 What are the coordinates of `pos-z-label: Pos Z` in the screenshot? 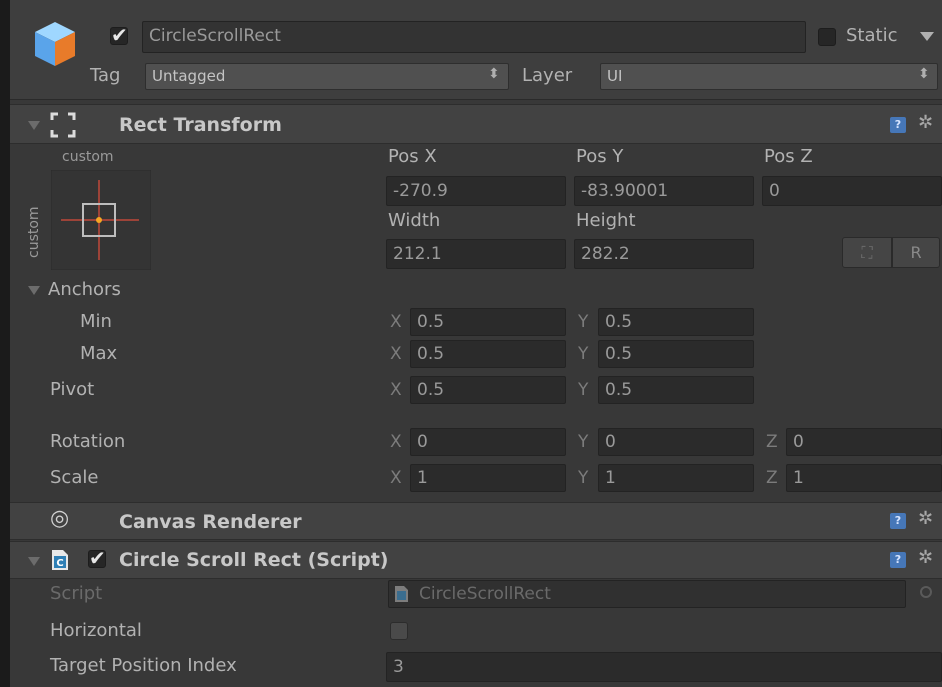 It's located at (788, 156).